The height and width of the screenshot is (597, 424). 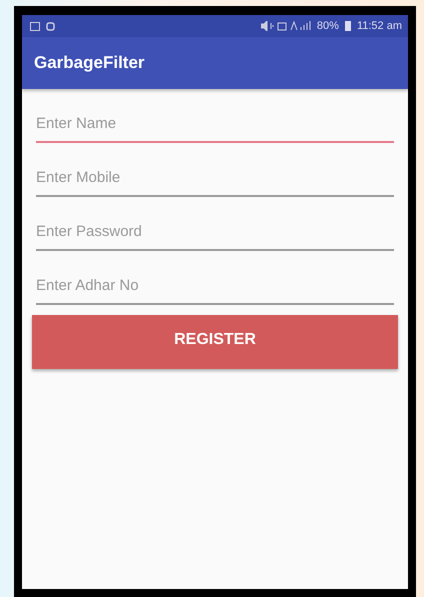 I want to click on battery-icon, so click(x=347, y=26).